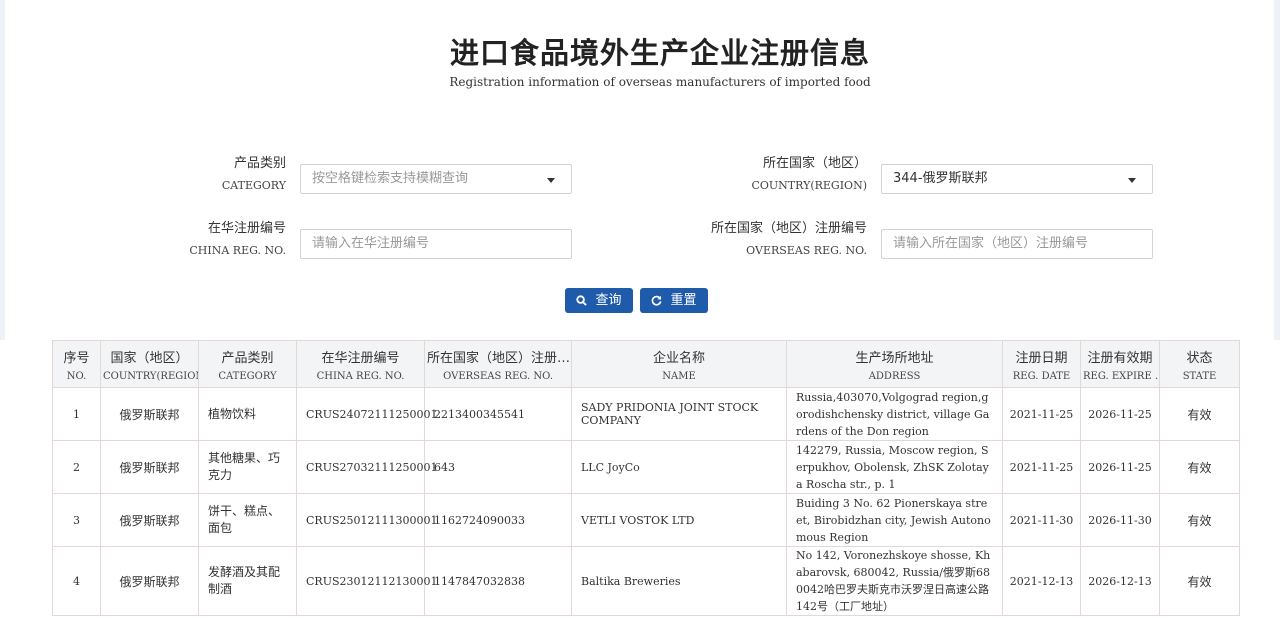  What do you see at coordinates (991, 243) in the screenshot?
I see `overseas-reg-placeholder: 请输入所在国家（地区）注册编号` at bounding box center [991, 243].